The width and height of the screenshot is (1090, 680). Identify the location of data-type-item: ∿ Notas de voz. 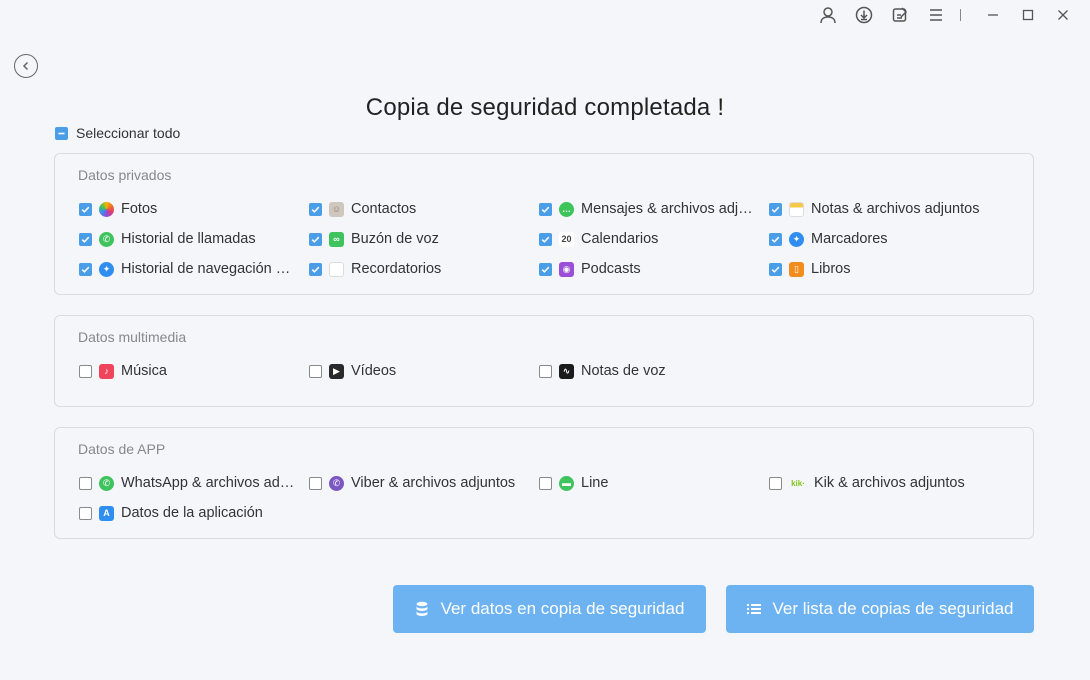
(602, 371).